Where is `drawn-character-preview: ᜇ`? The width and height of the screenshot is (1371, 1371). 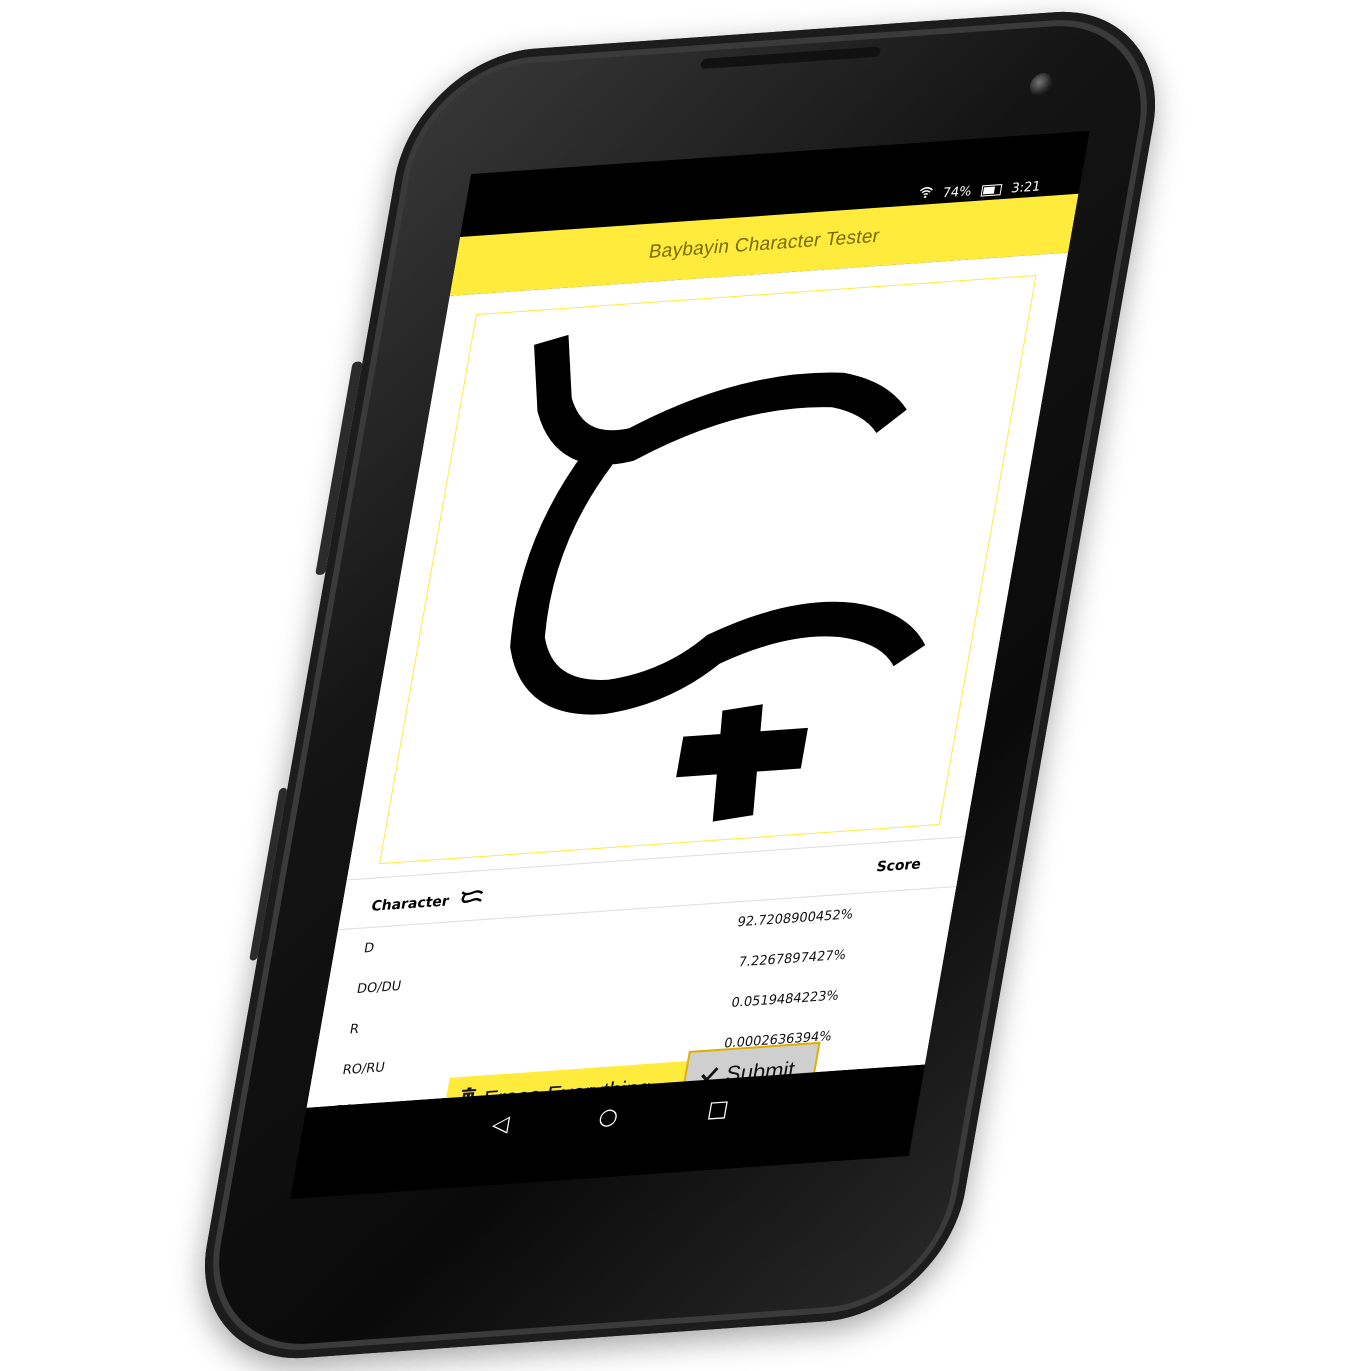 drawn-character-preview: ᜇ is located at coordinates (471, 897).